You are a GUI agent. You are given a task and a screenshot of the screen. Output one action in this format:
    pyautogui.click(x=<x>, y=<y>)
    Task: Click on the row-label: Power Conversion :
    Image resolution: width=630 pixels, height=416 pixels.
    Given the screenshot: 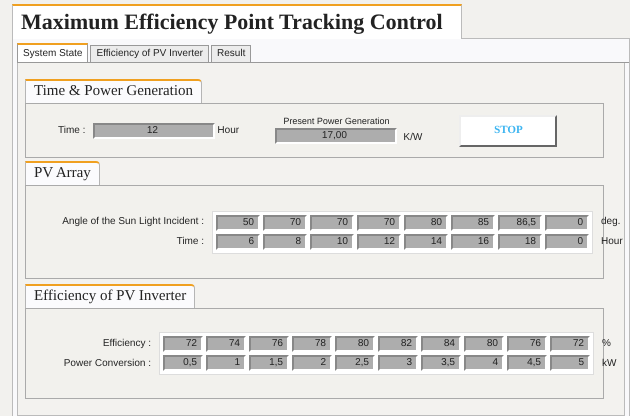 What is the action you would take?
    pyautogui.click(x=108, y=363)
    